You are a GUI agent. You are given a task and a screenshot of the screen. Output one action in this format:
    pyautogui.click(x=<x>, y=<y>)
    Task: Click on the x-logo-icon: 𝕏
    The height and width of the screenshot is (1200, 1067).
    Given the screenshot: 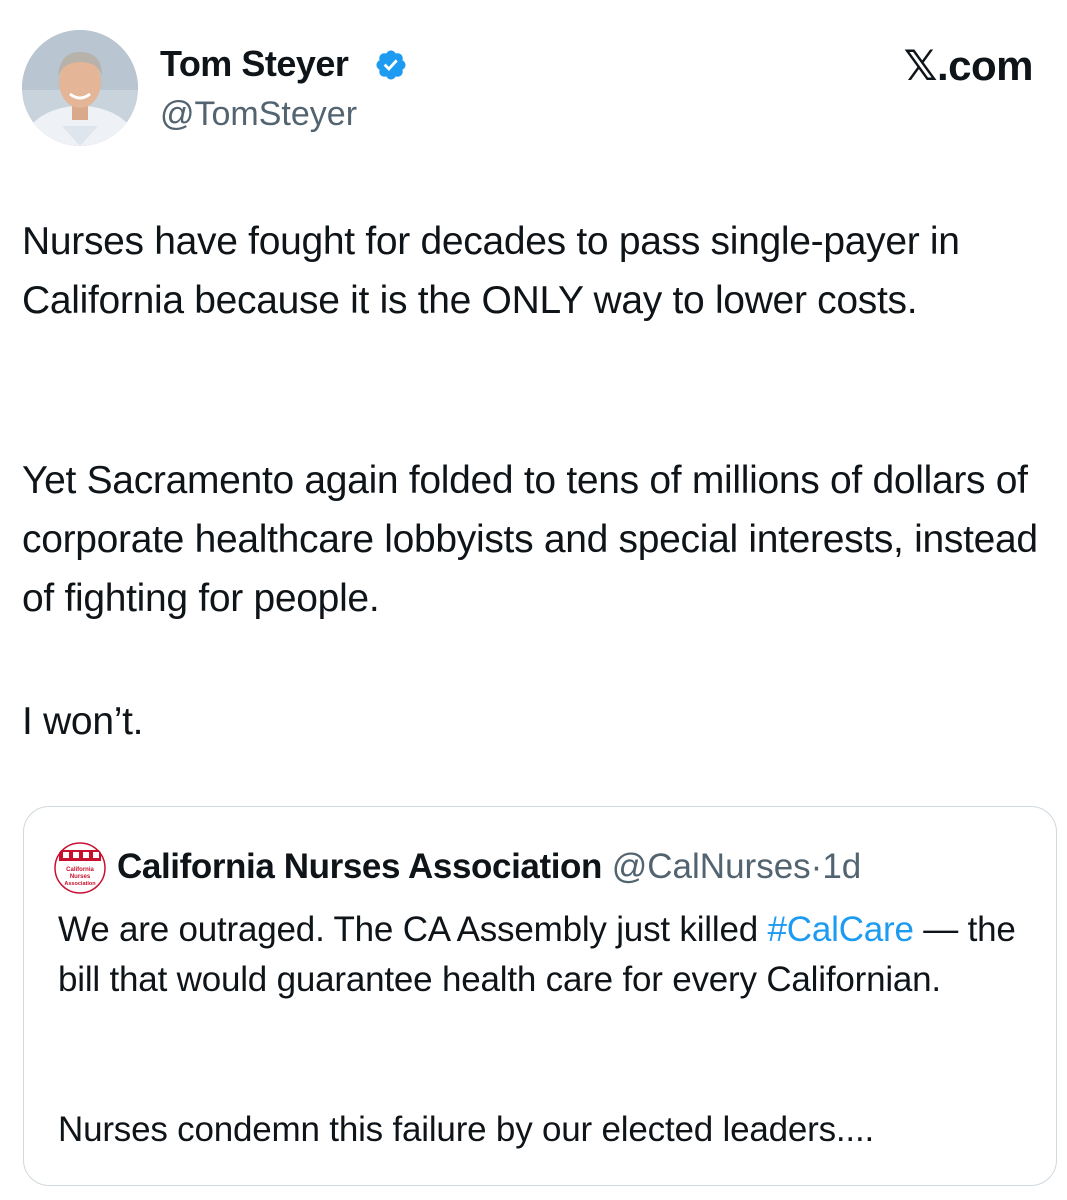 What is the action you would take?
    pyautogui.click(x=920, y=65)
    